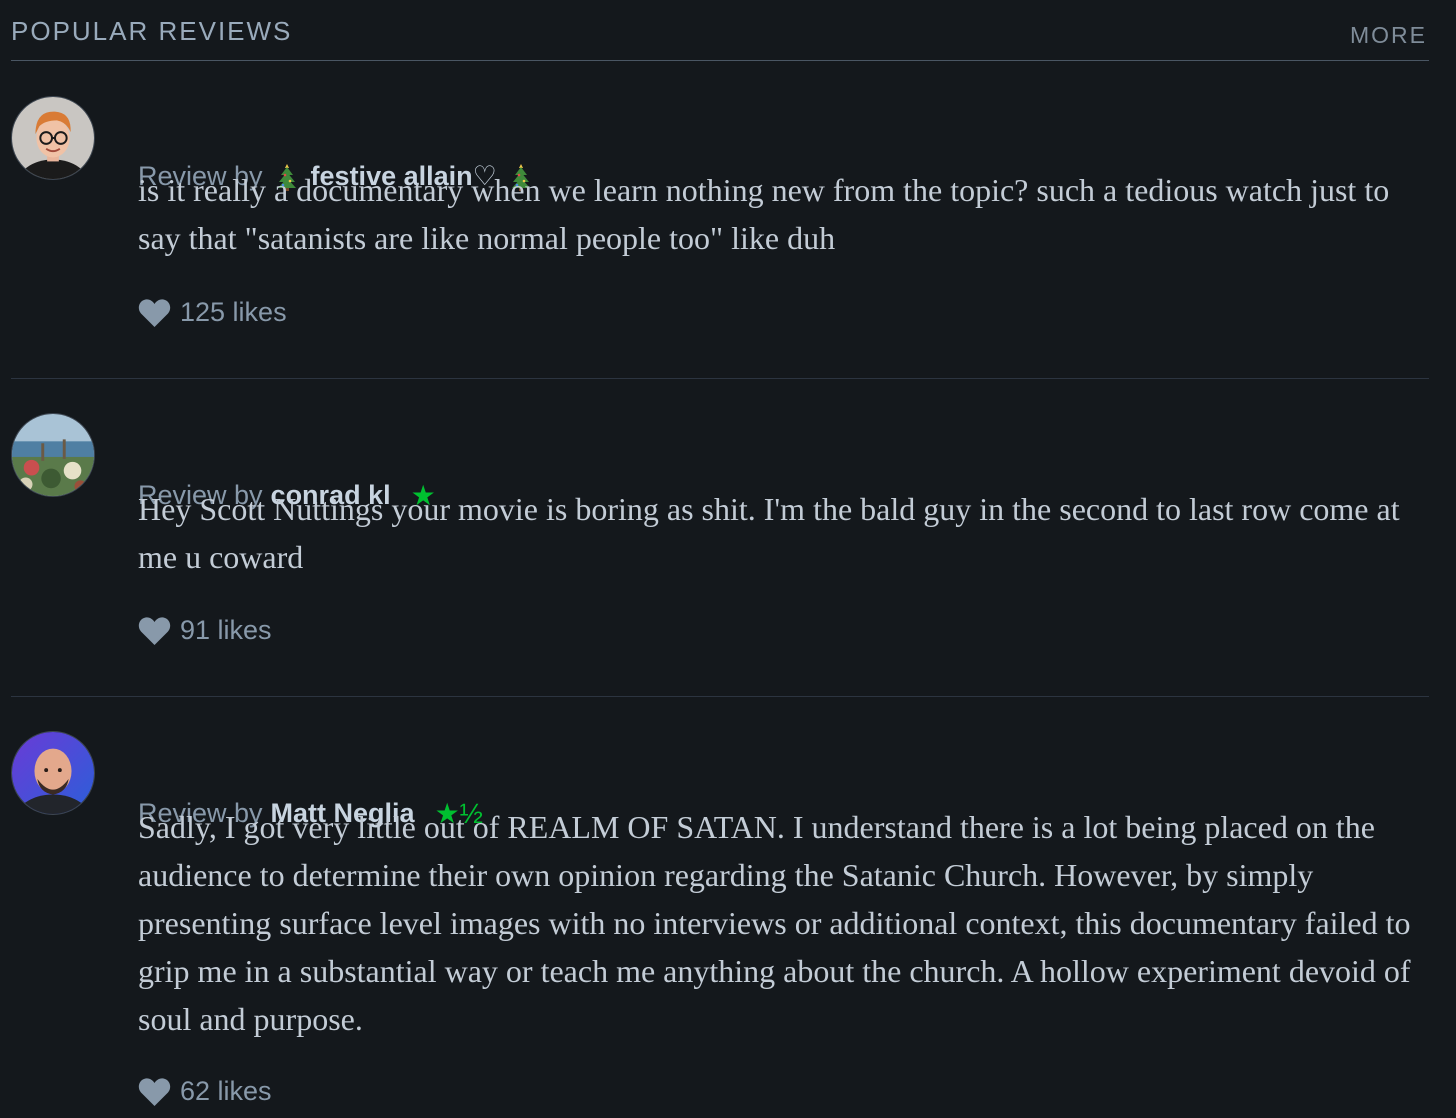 The image size is (1456, 1118). I want to click on likes-row: 125 likes, so click(212, 312).